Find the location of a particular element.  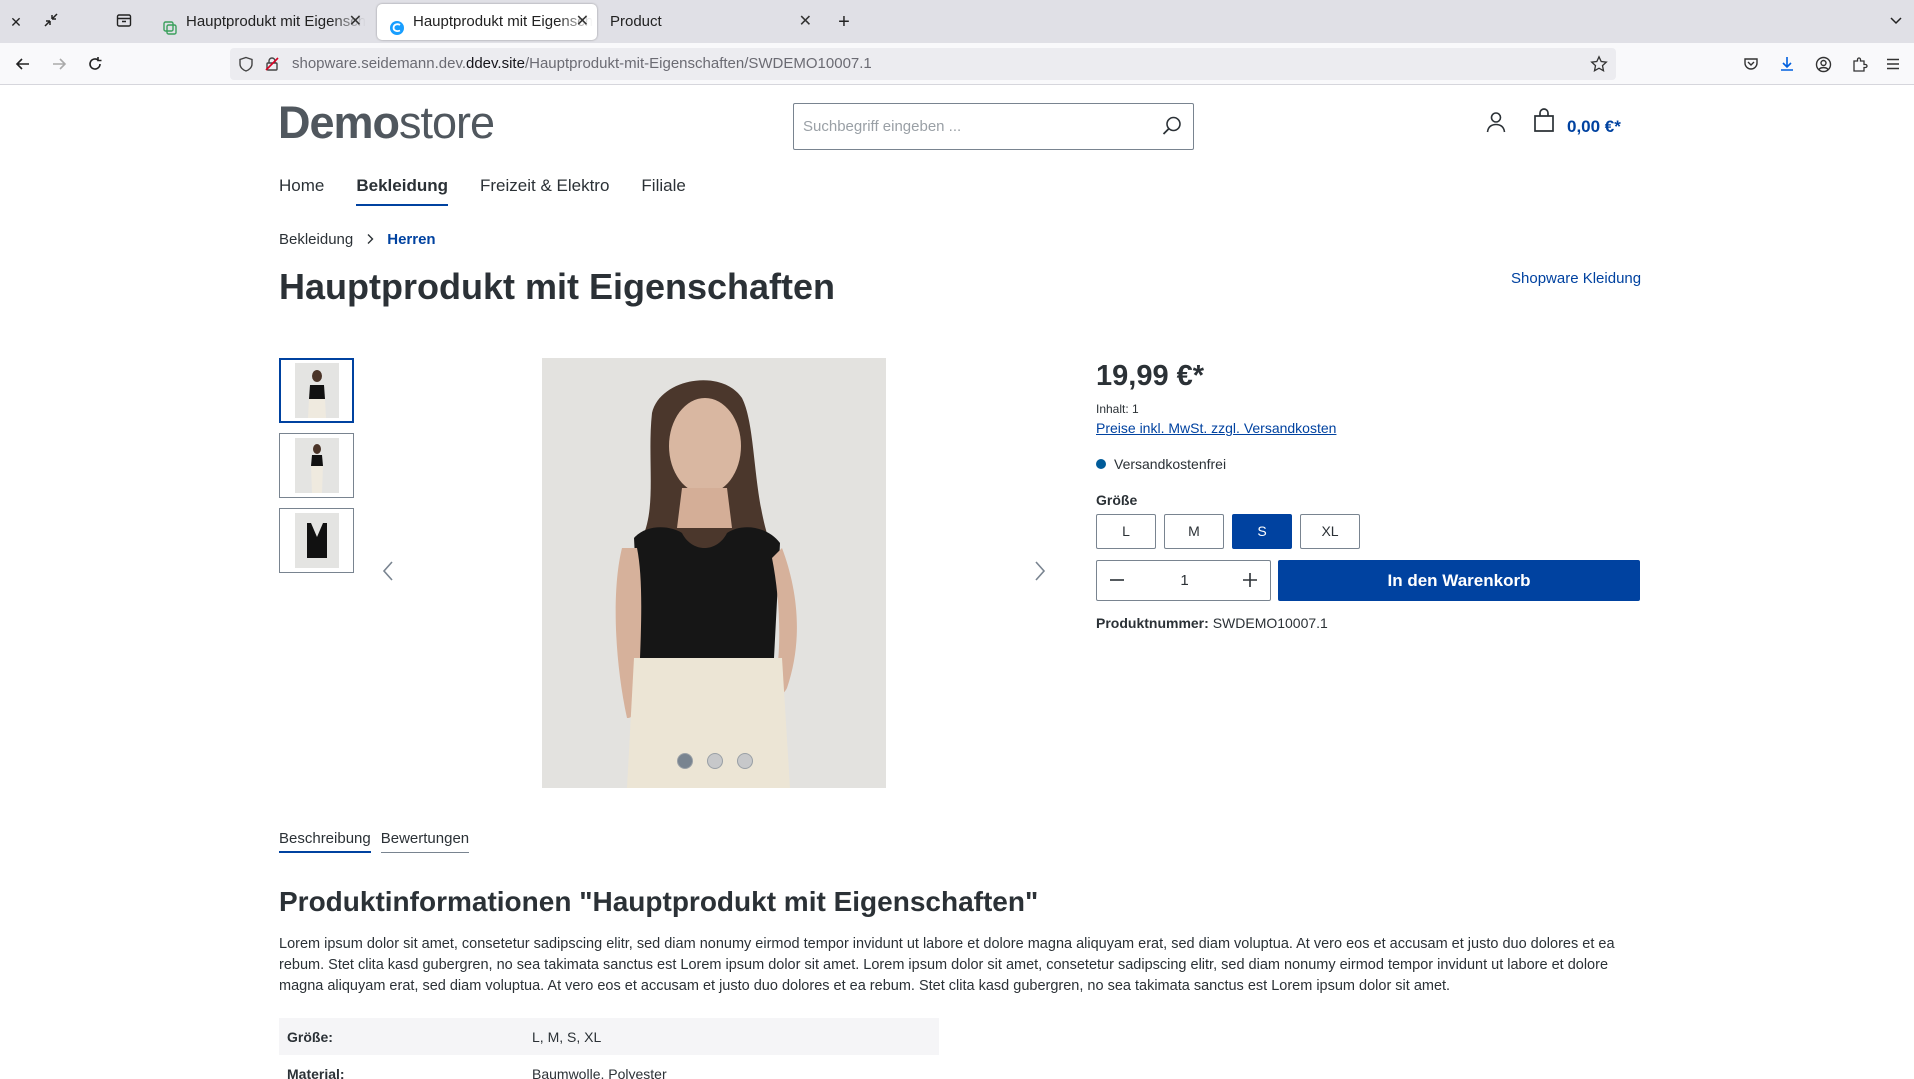

delivery-status-icon is located at coordinates (1101, 464).